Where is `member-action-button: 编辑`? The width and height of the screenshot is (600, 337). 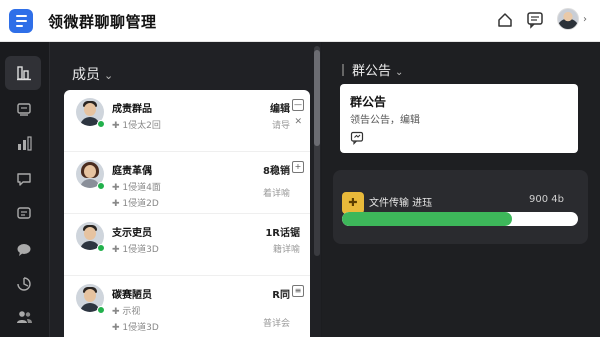 member-action-button: 编辑 is located at coordinates (280, 107).